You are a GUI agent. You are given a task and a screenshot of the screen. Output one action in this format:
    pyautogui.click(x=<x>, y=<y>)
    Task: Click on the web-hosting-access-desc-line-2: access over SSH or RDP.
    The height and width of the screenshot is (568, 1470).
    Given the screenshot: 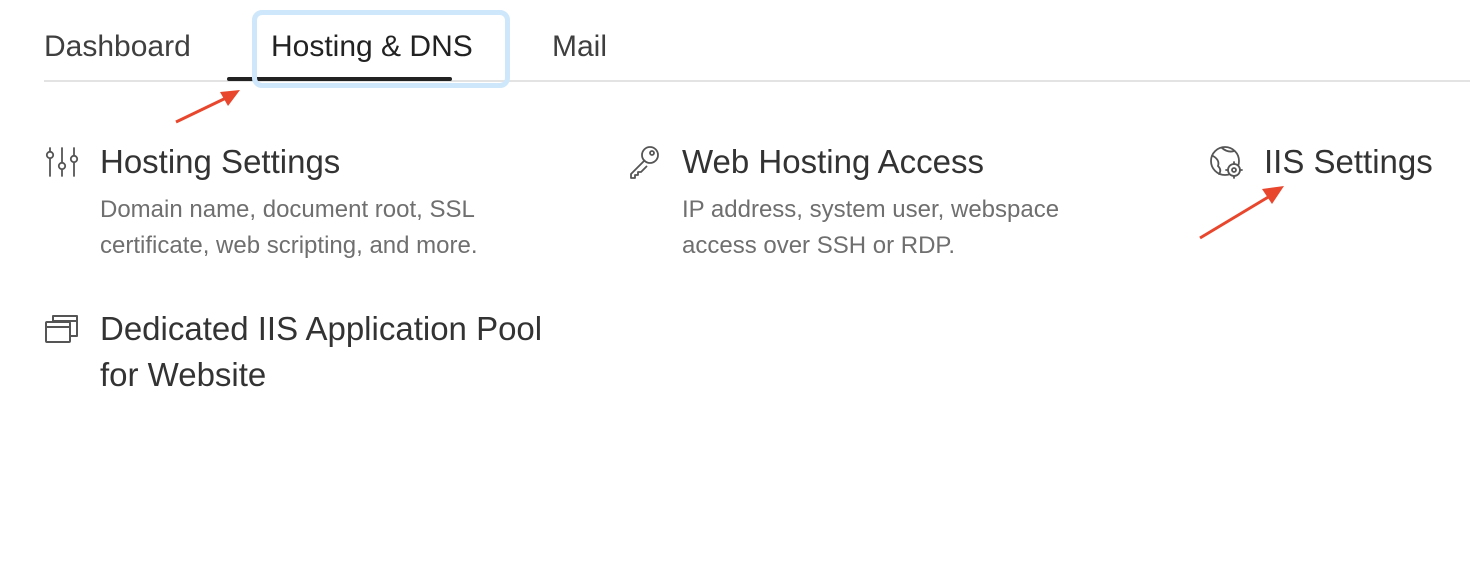 What is the action you would take?
    pyautogui.click(x=818, y=245)
    